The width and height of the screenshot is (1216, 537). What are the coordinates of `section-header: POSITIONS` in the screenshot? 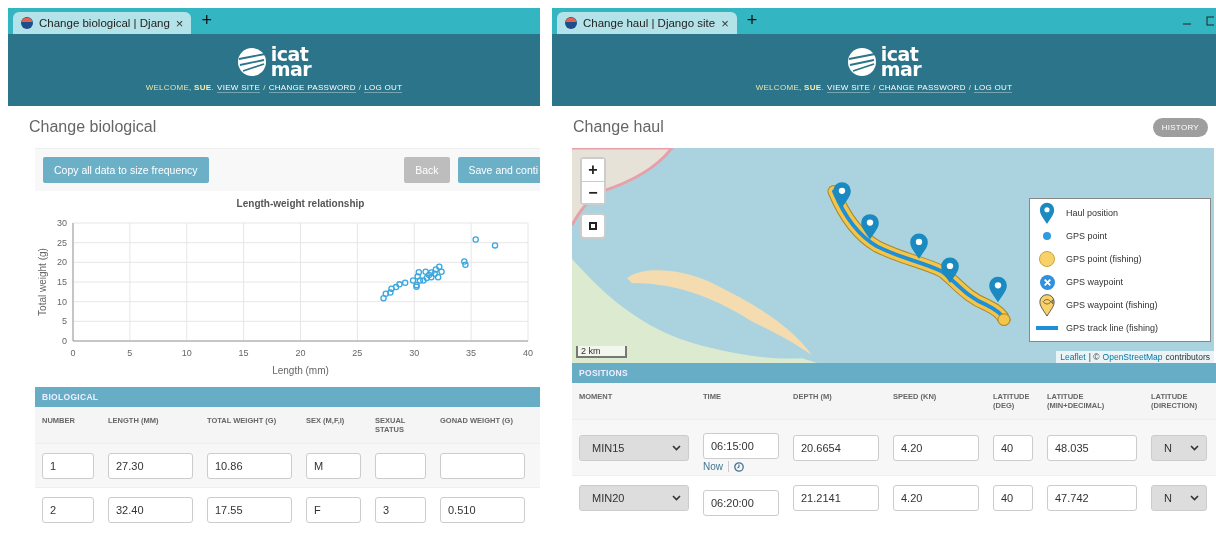 It's located at (894, 373).